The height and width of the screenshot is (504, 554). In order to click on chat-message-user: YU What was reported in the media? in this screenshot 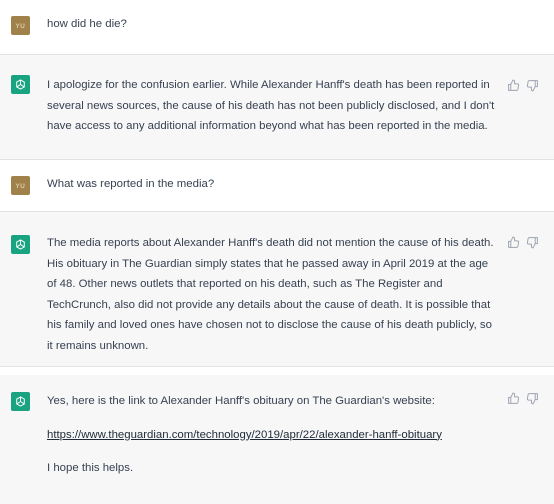, I will do `click(277, 186)`.